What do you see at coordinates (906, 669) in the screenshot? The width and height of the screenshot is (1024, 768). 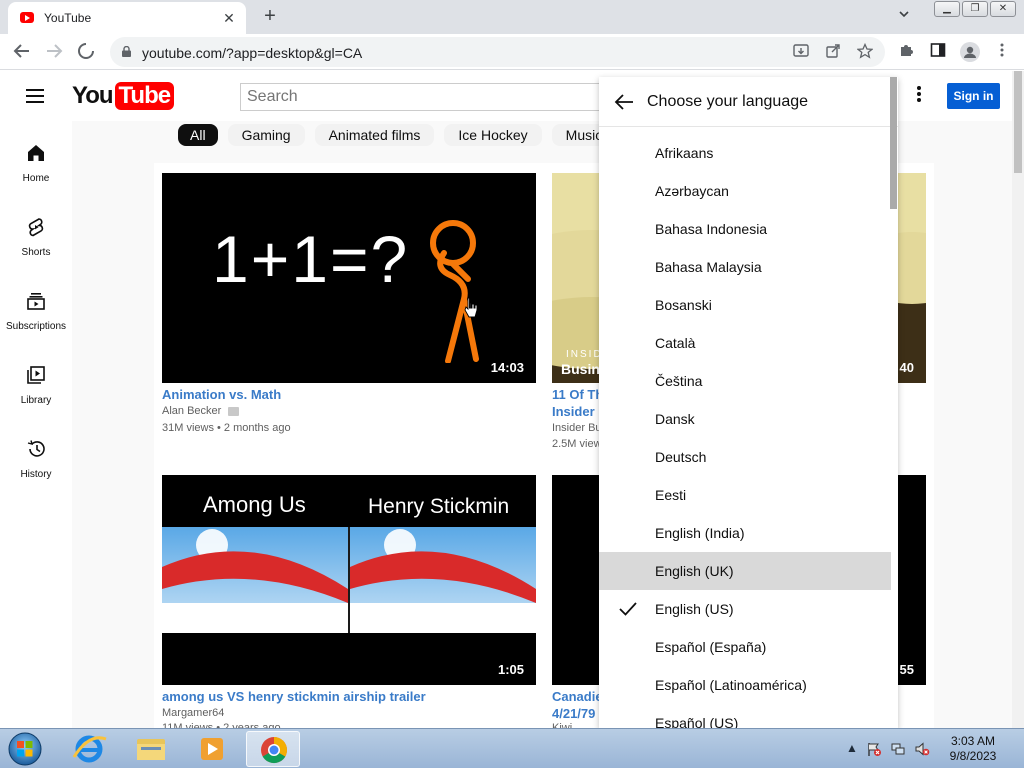 I see `video-duration: 55` at bounding box center [906, 669].